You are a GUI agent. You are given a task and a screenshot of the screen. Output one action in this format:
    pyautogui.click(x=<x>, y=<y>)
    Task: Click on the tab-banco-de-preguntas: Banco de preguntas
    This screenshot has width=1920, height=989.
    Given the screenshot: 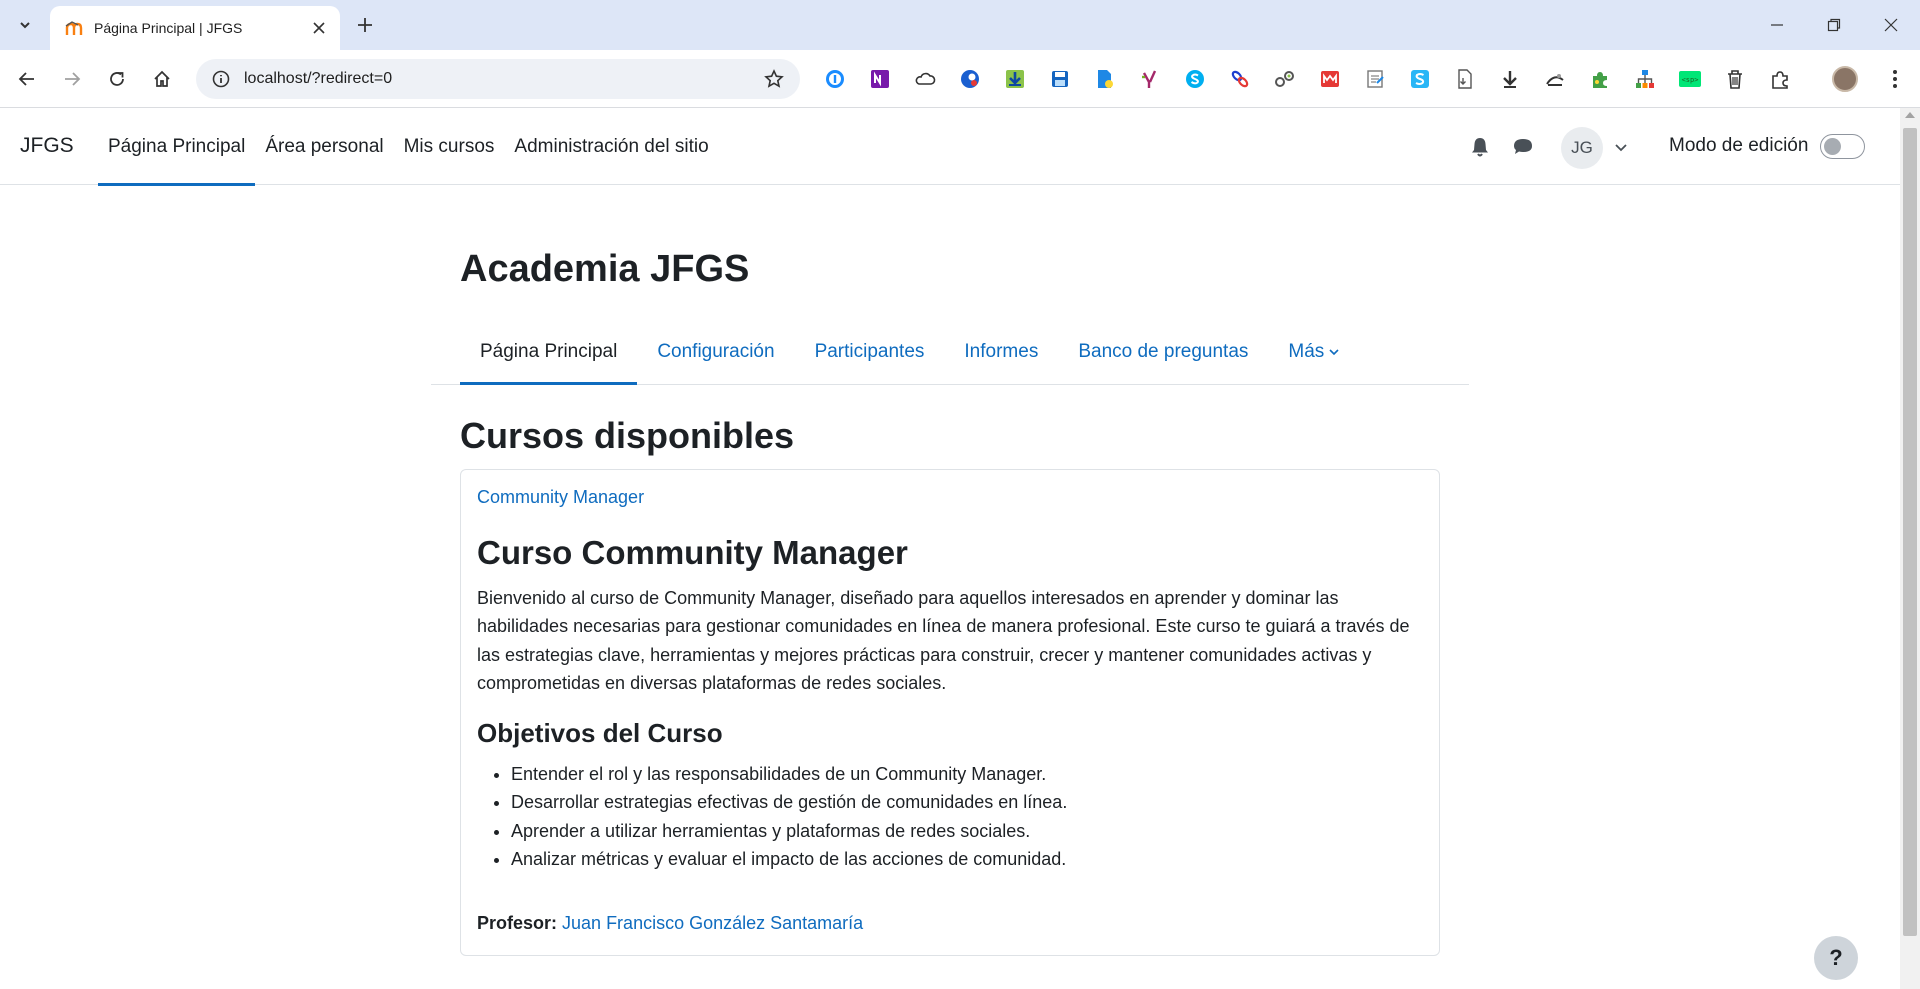 What is the action you would take?
    pyautogui.click(x=1163, y=352)
    